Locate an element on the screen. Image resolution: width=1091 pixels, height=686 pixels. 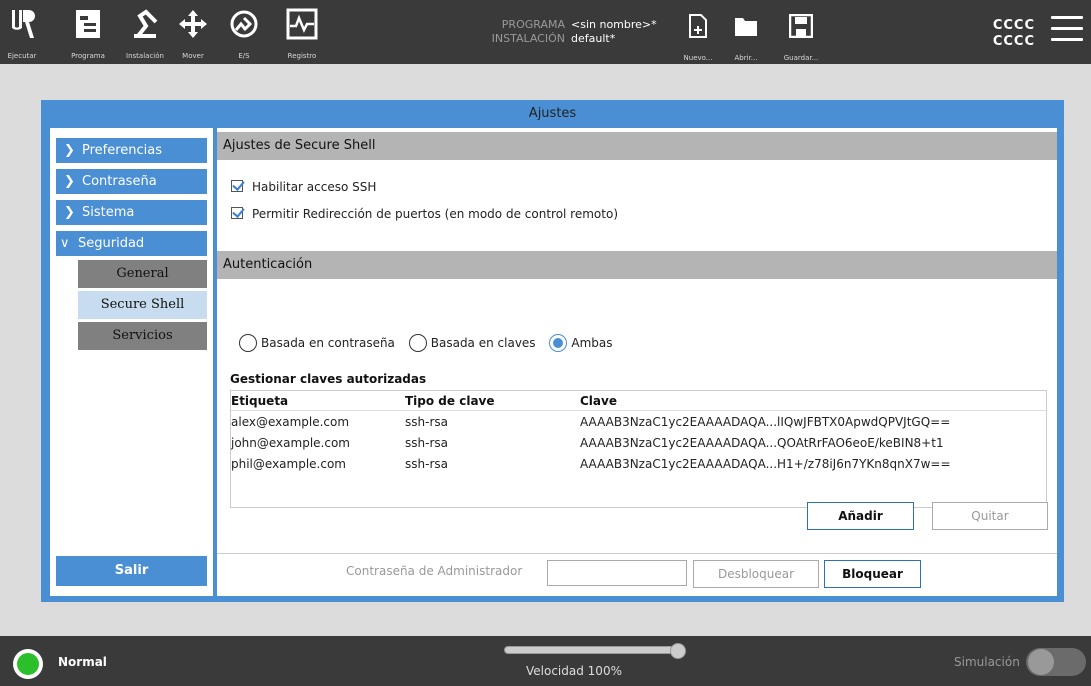
enable-ssh-row: Habilitar acceso SSH is located at coordinates (303, 187).